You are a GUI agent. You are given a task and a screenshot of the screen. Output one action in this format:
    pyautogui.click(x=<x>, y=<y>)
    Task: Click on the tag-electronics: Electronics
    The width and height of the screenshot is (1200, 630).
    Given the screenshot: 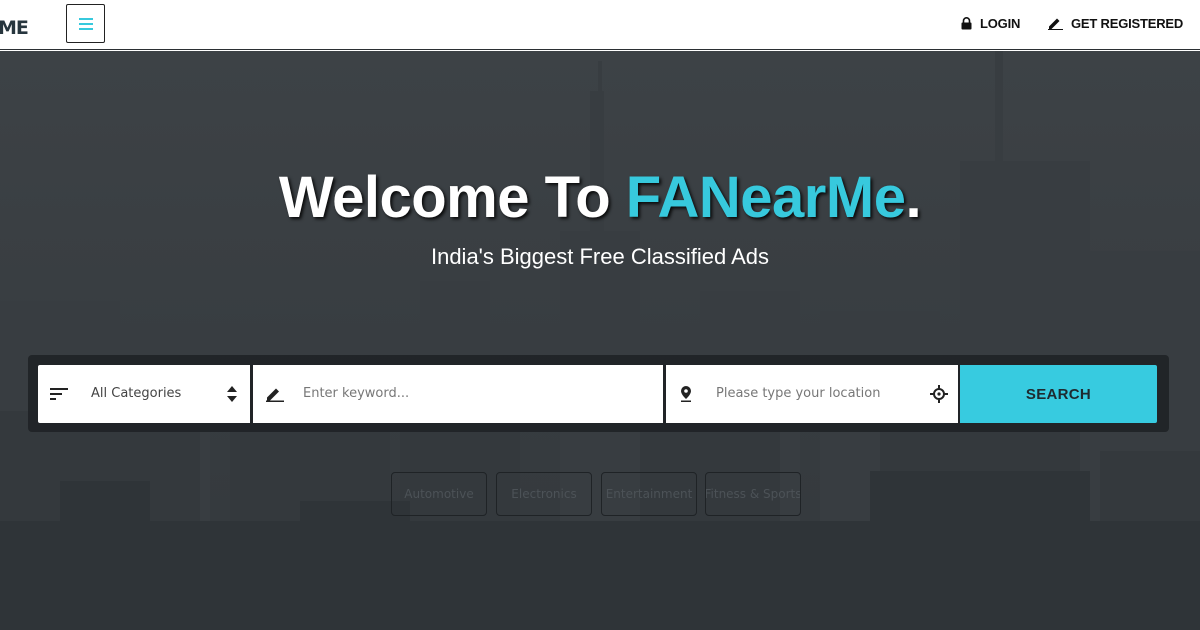 What is the action you would take?
    pyautogui.click(x=544, y=494)
    